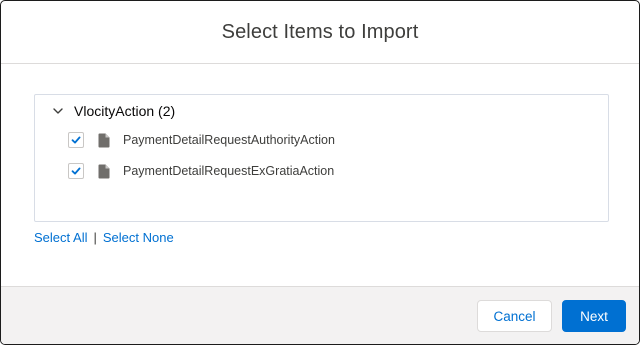 The height and width of the screenshot is (345, 640). What do you see at coordinates (58, 111) in the screenshot?
I see `chevron-down-icon` at bounding box center [58, 111].